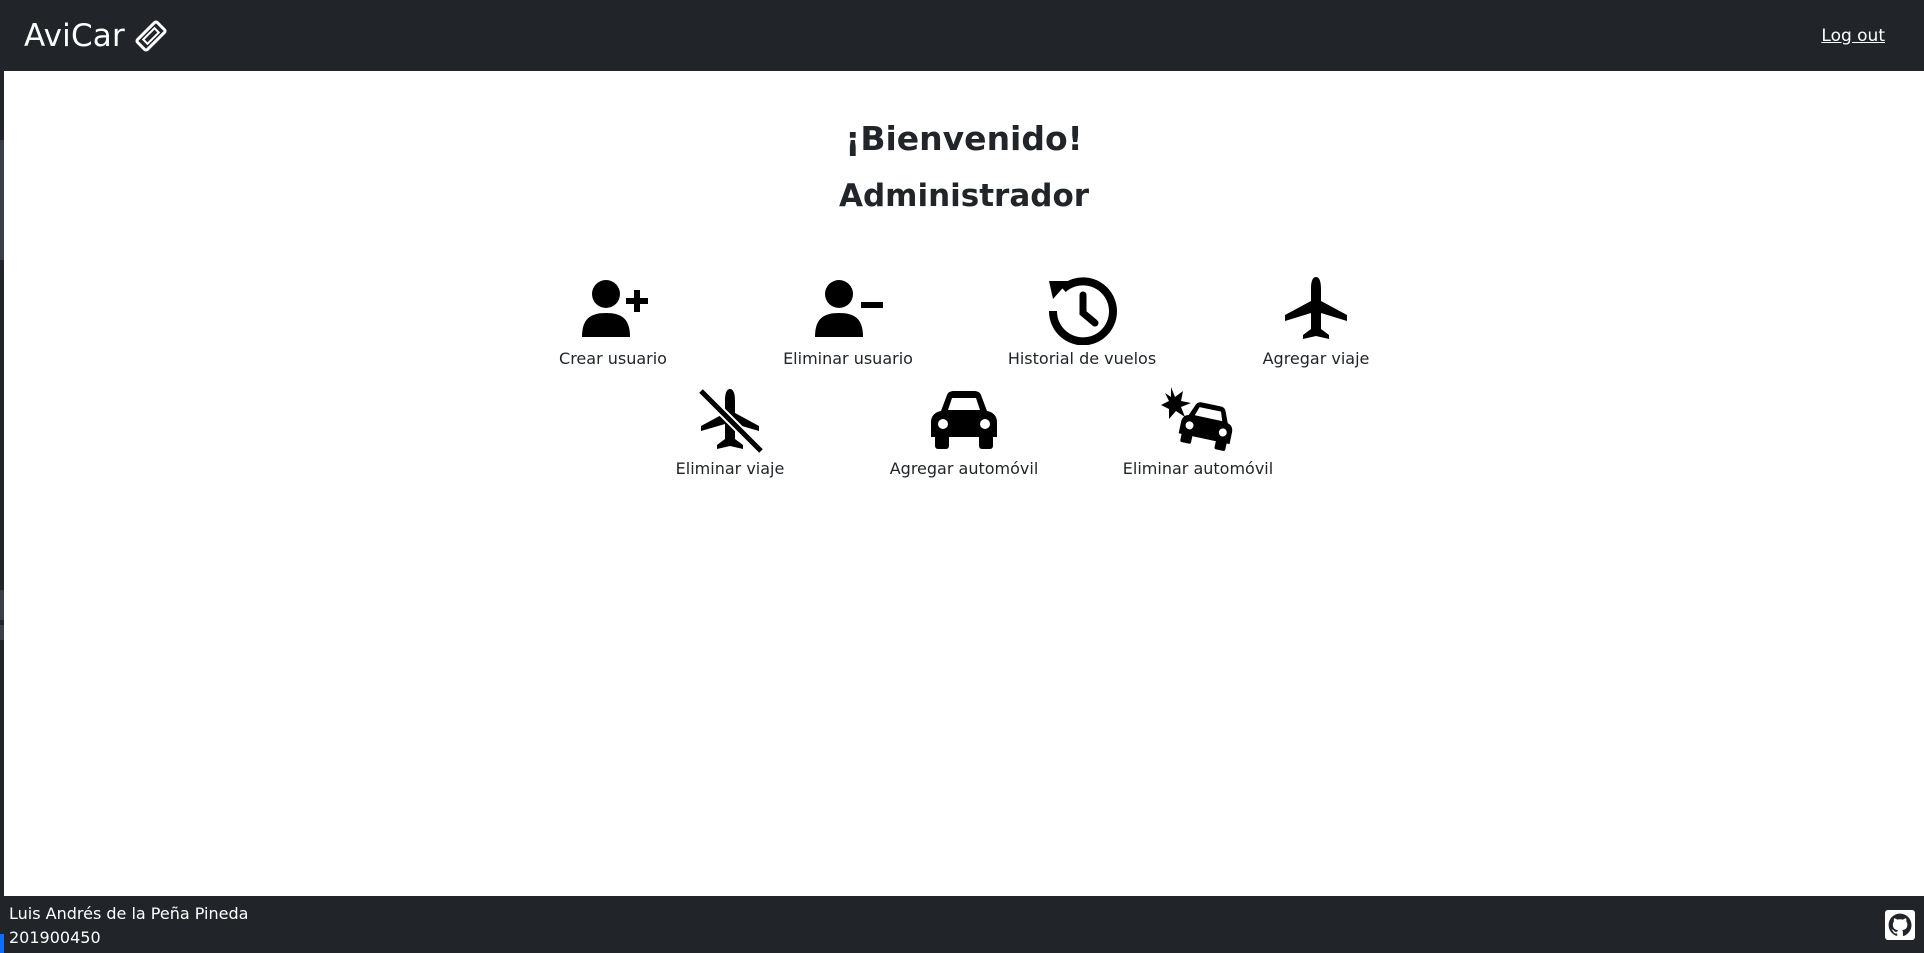 The width and height of the screenshot is (1924, 953). I want to click on logout-link: Log out, so click(1853, 36).